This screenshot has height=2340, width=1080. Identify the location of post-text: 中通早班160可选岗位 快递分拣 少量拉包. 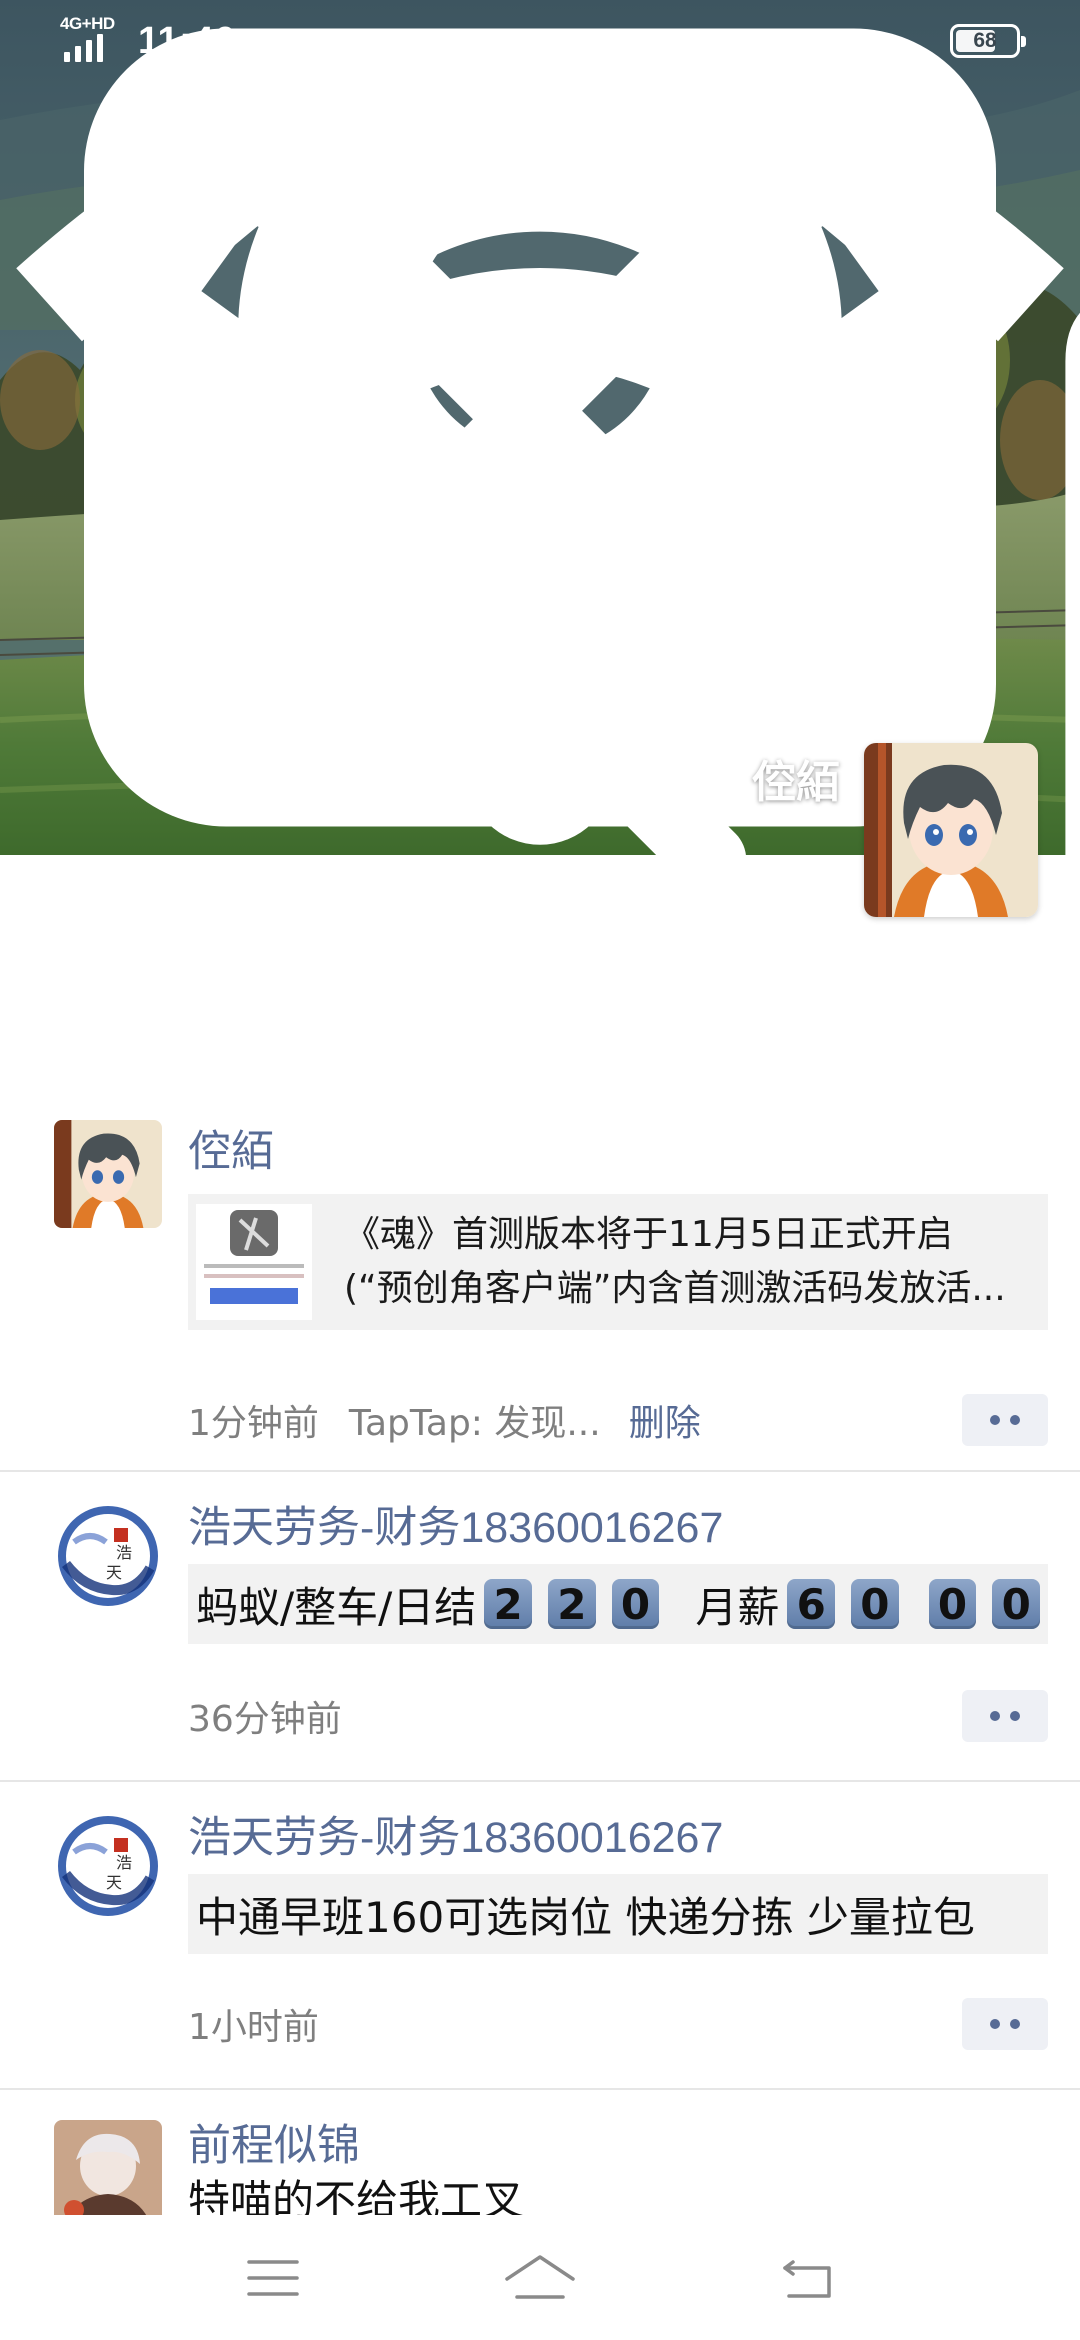
(618, 1914).